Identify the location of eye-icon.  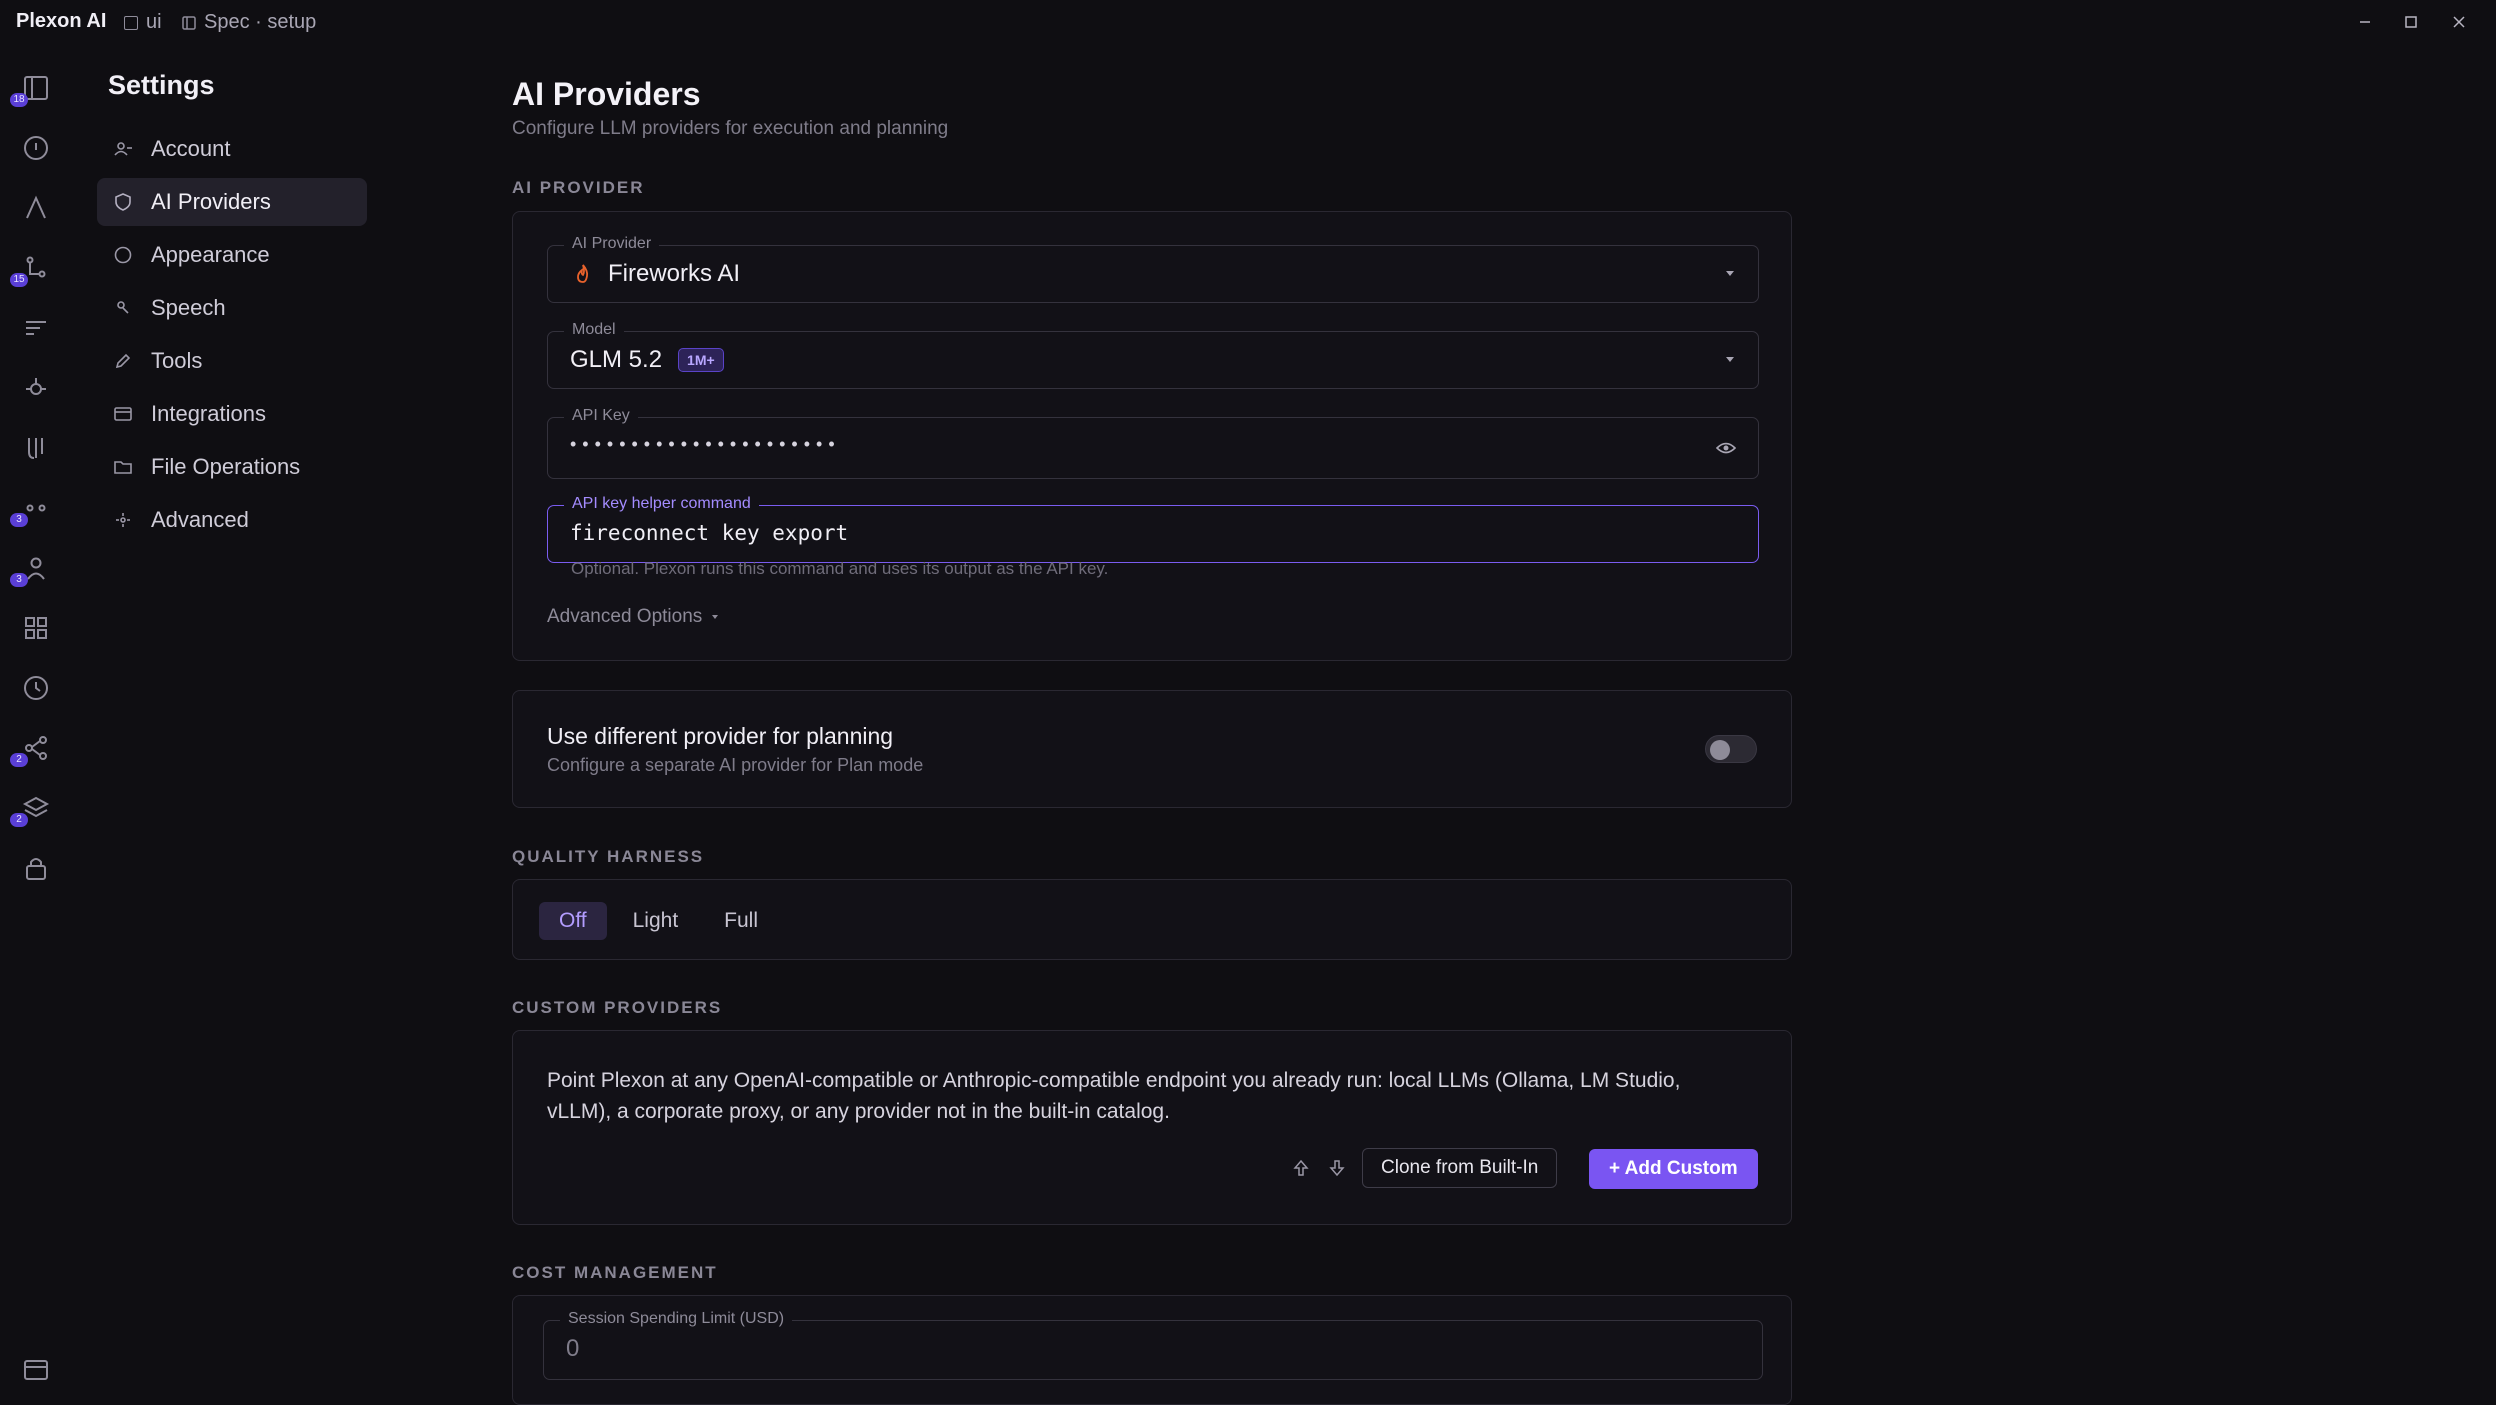
(1726, 448).